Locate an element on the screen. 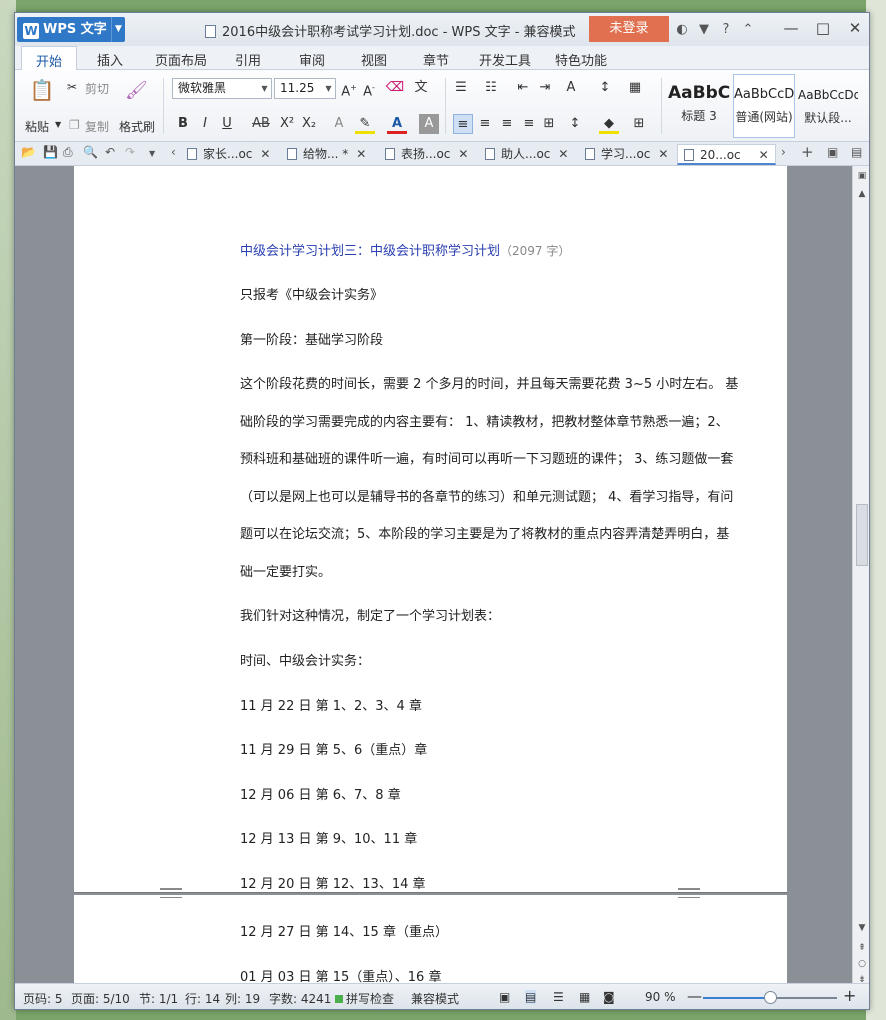 This screenshot has width=886, height=1020. zoom-level: 90 % is located at coordinates (660, 997).